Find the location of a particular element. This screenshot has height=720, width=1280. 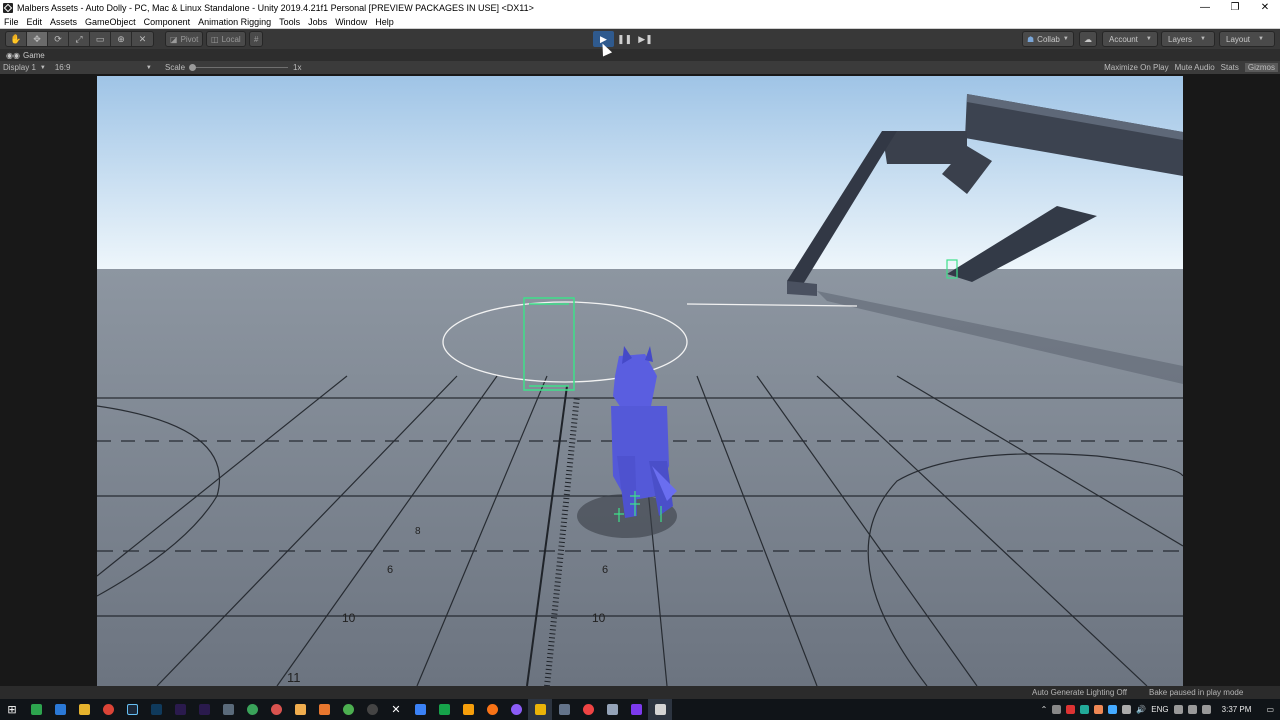

display-dropdown: Display 1 ▼ is located at coordinates (23, 67).